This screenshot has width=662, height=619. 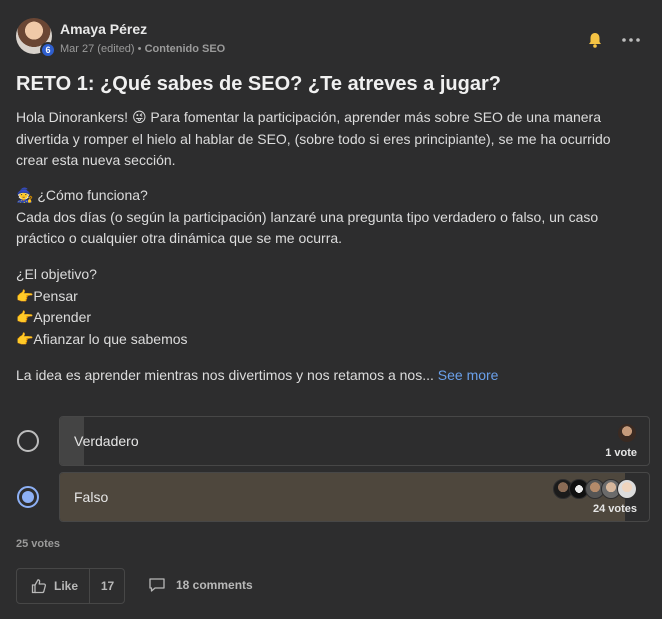 I want to click on bell-icon, so click(x=595, y=40).